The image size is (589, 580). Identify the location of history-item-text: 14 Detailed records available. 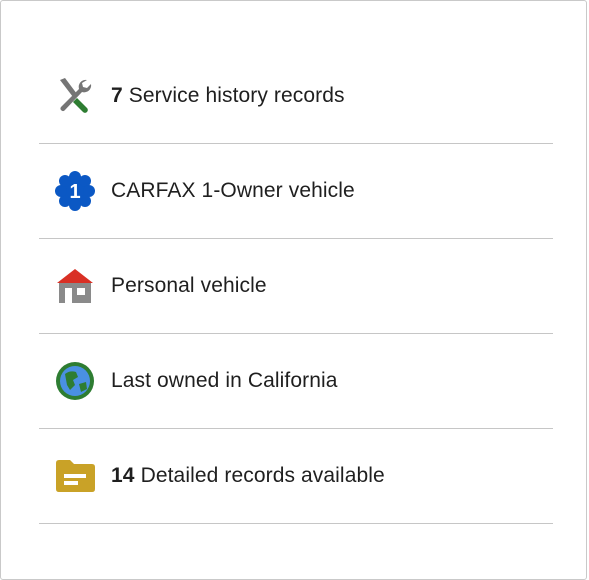
(248, 476).